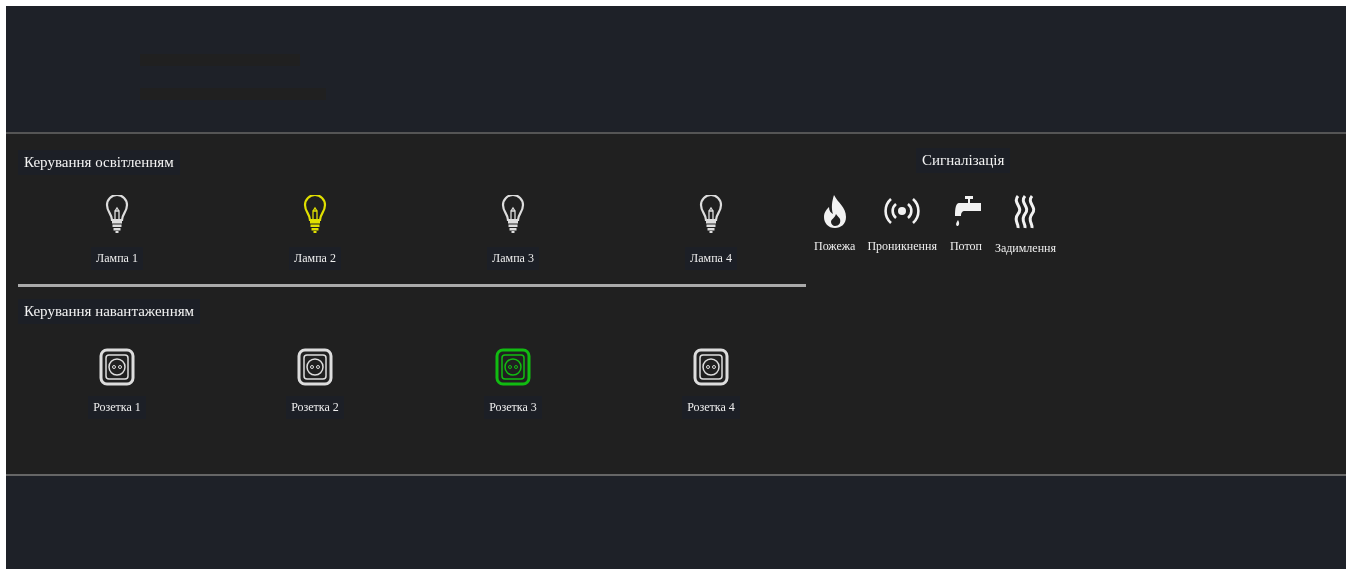  I want to click on flame-icon, so click(834, 211).